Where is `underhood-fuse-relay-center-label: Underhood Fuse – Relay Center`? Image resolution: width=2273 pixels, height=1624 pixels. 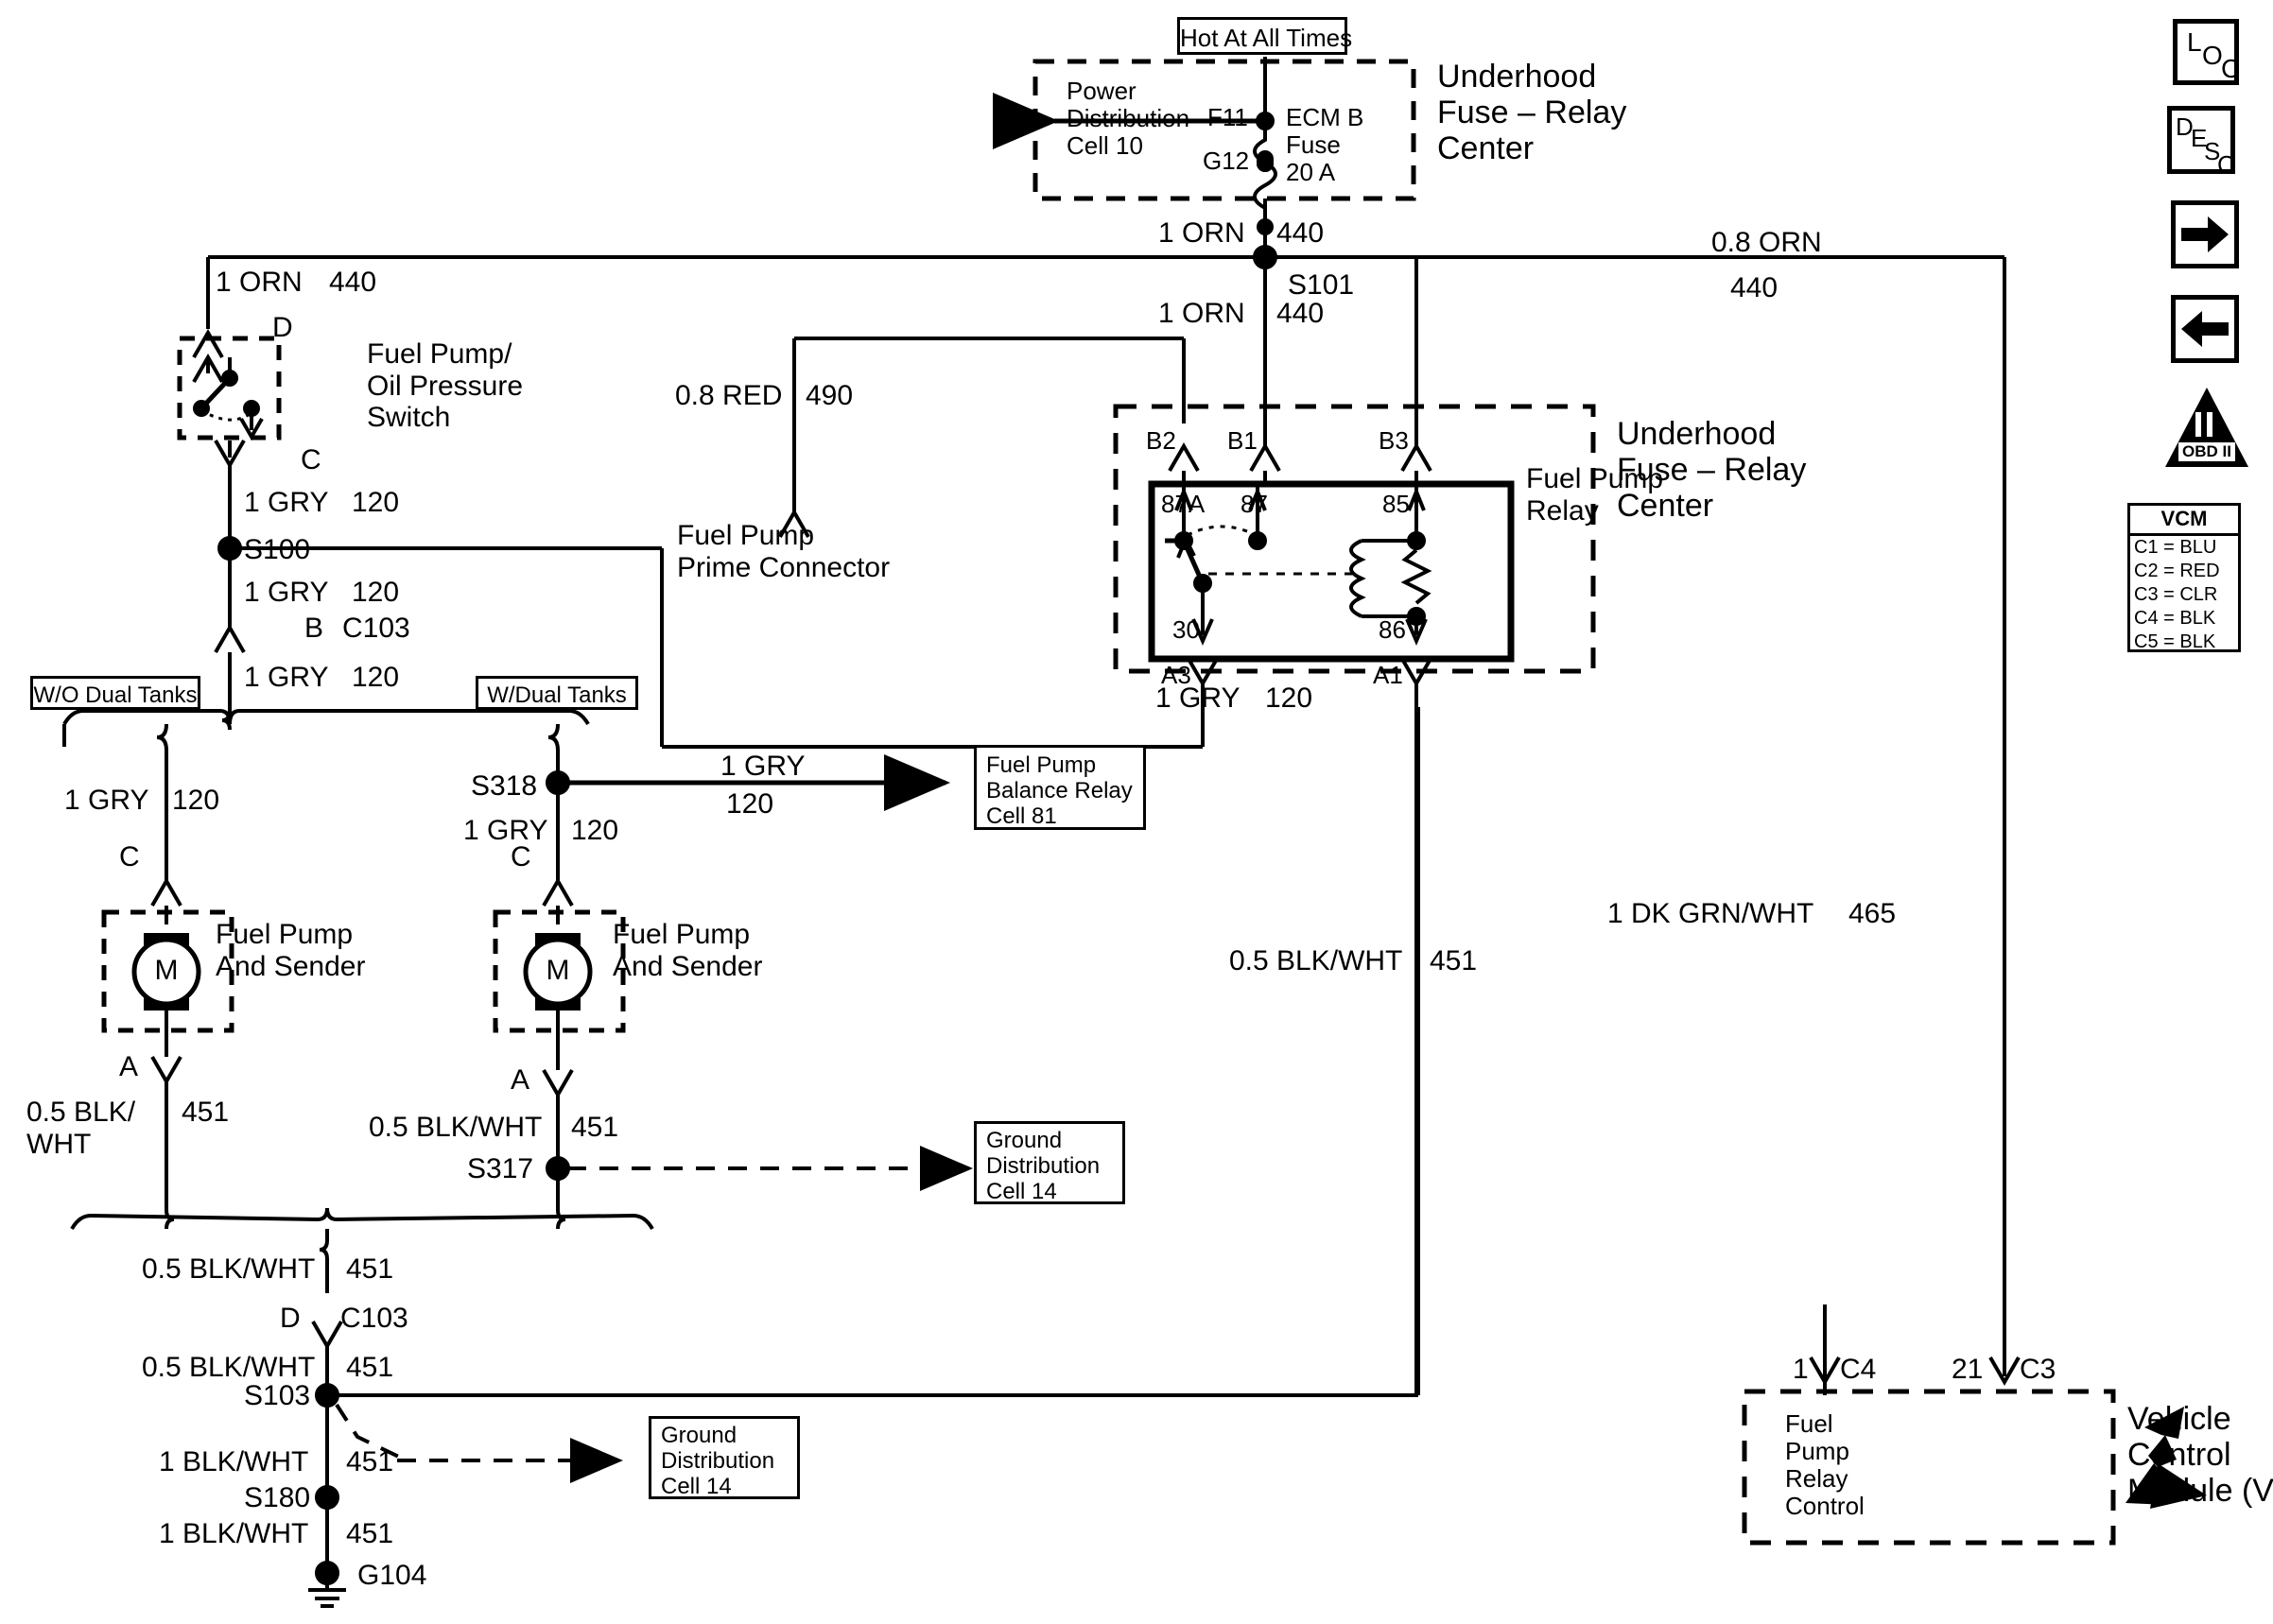 underhood-fuse-relay-center-label: Underhood Fuse – Relay Center is located at coordinates (1712, 470).